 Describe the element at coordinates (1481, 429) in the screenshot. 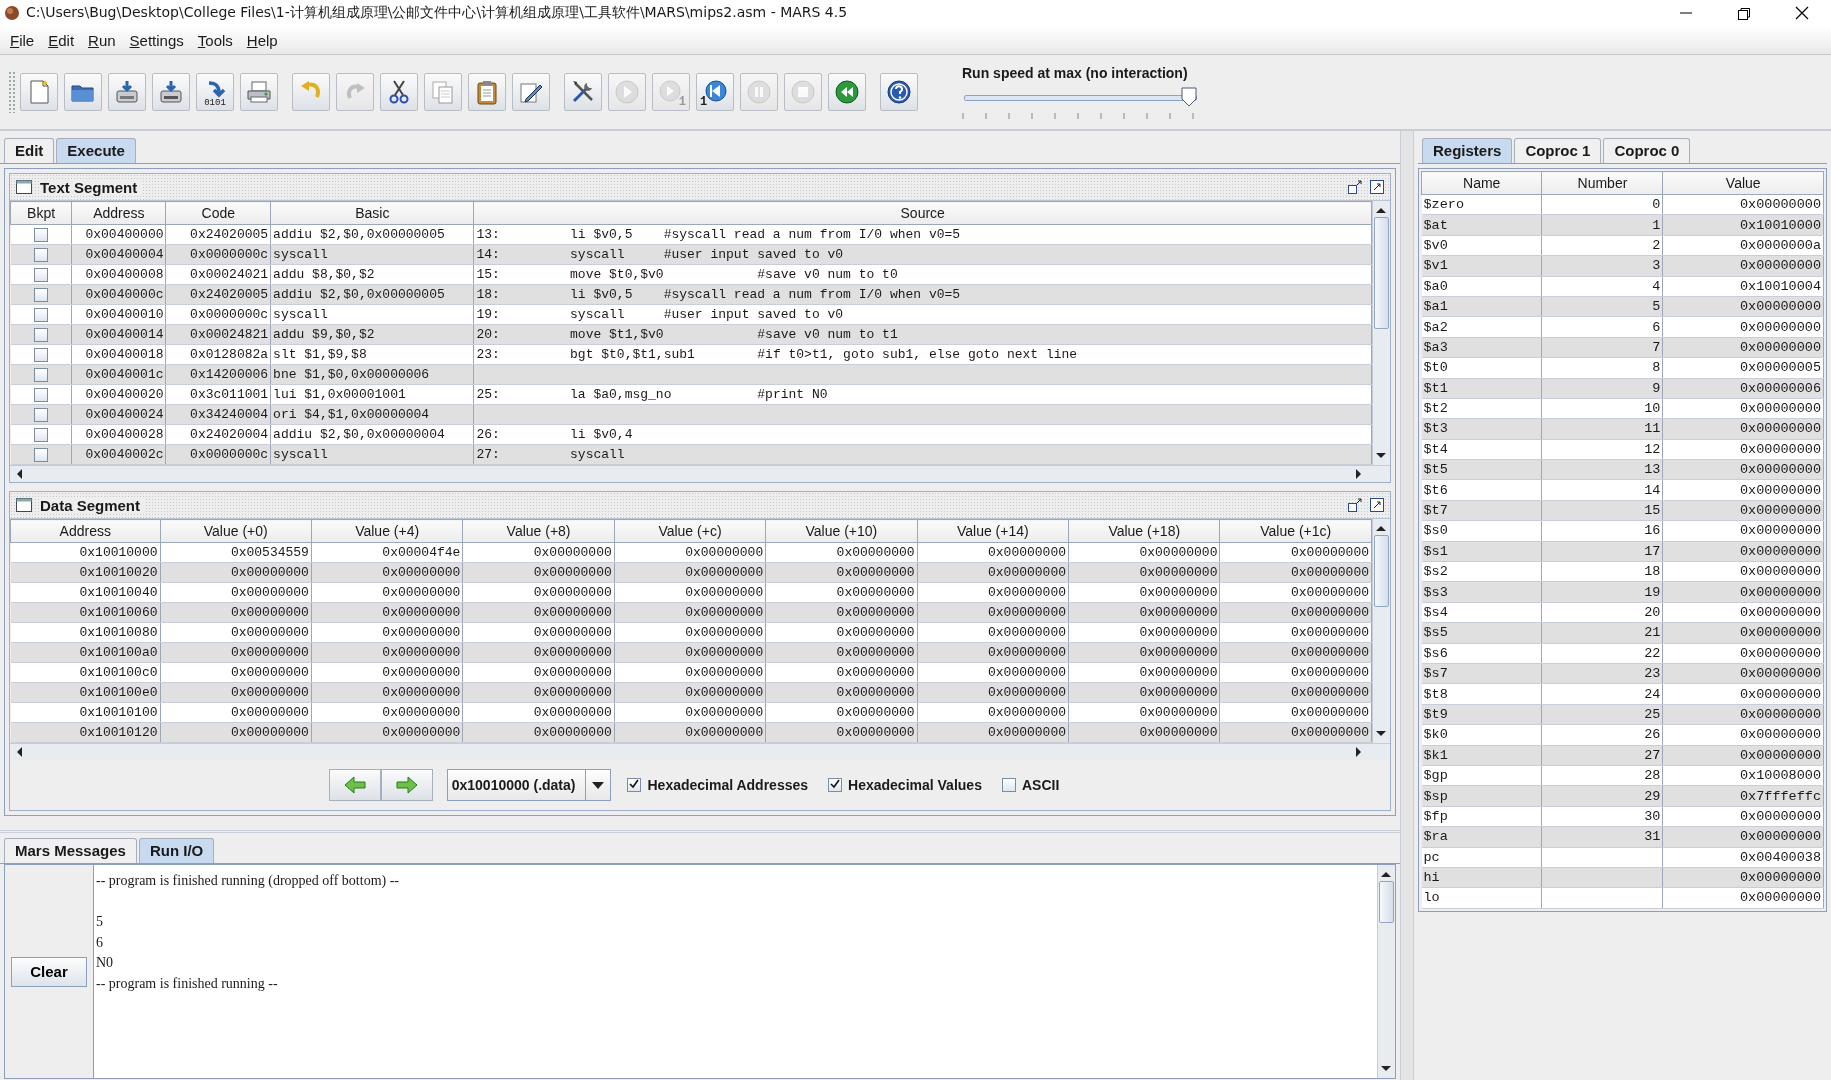

I see `table-cell: $t3` at that location.